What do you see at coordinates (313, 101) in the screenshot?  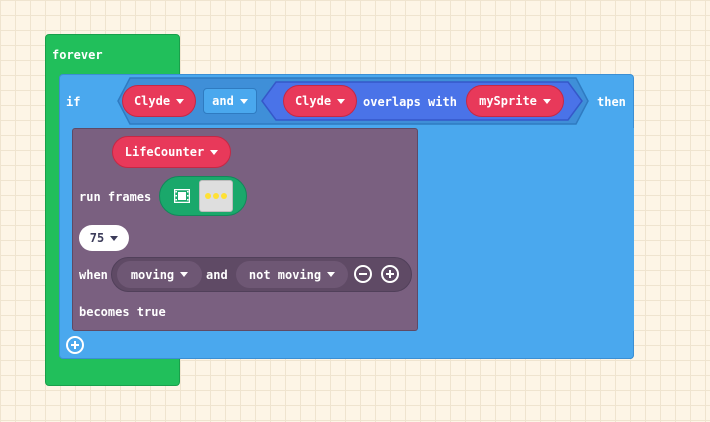 I see `clyde-overlap-label: Clyde` at bounding box center [313, 101].